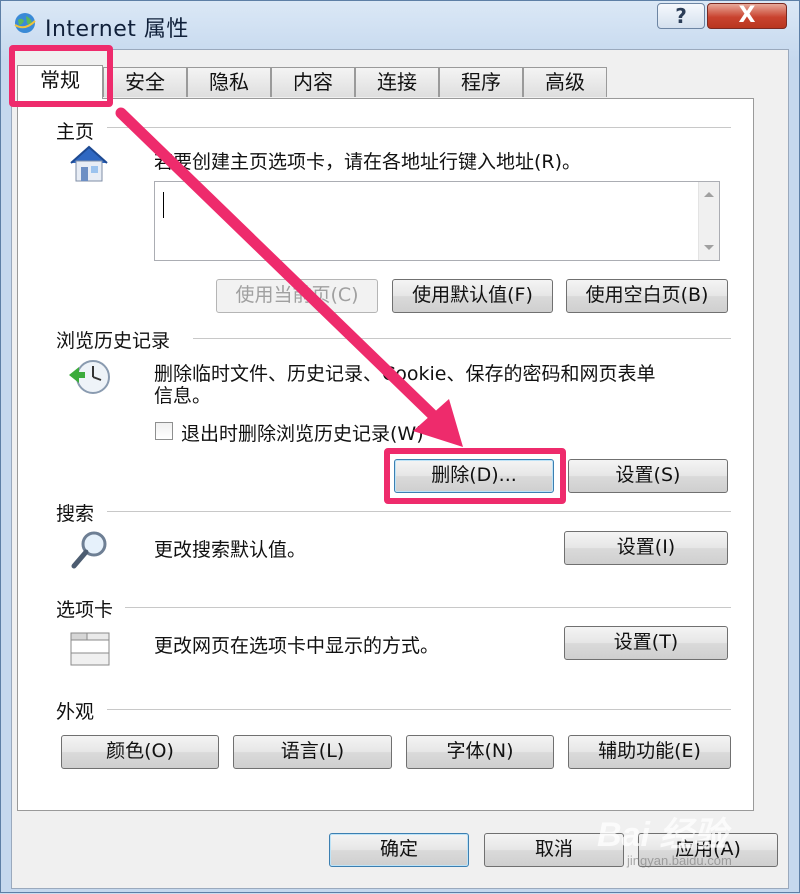 This screenshot has height=894, width=800. Describe the element at coordinates (397, 82) in the screenshot. I see `tab-connections: 连接` at that location.